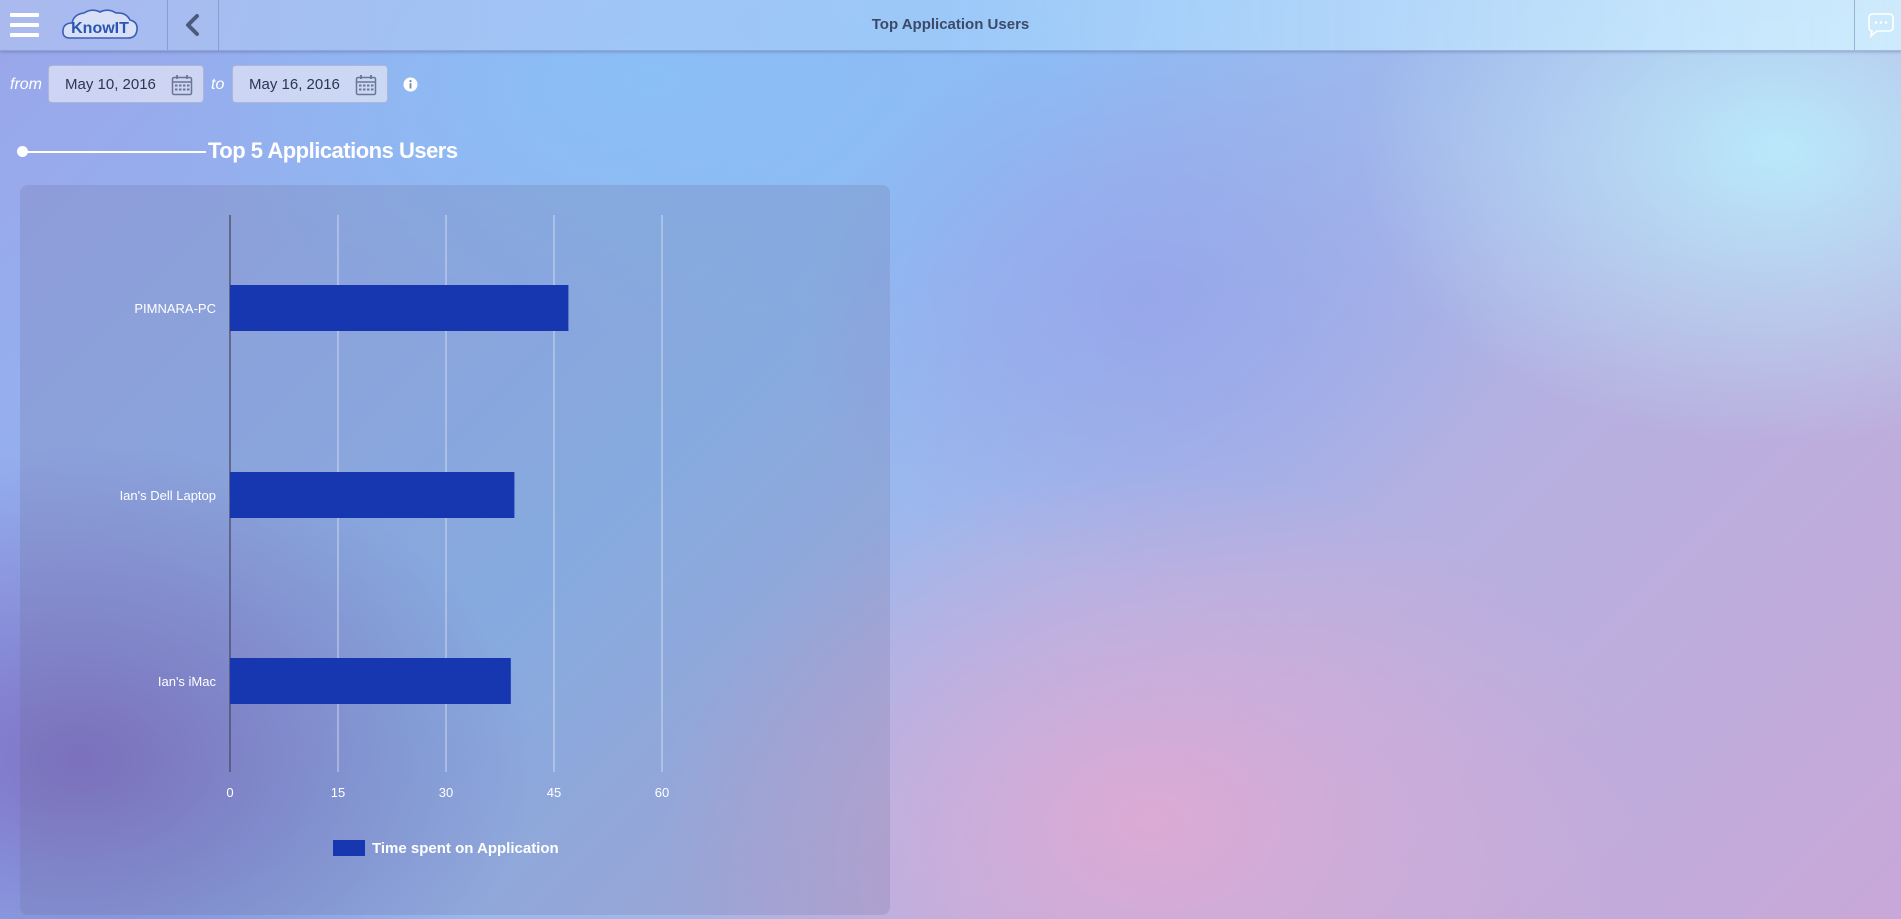  Describe the element at coordinates (168, 495) in the screenshot. I see `category-label: Ian's Dell Laptop` at that location.